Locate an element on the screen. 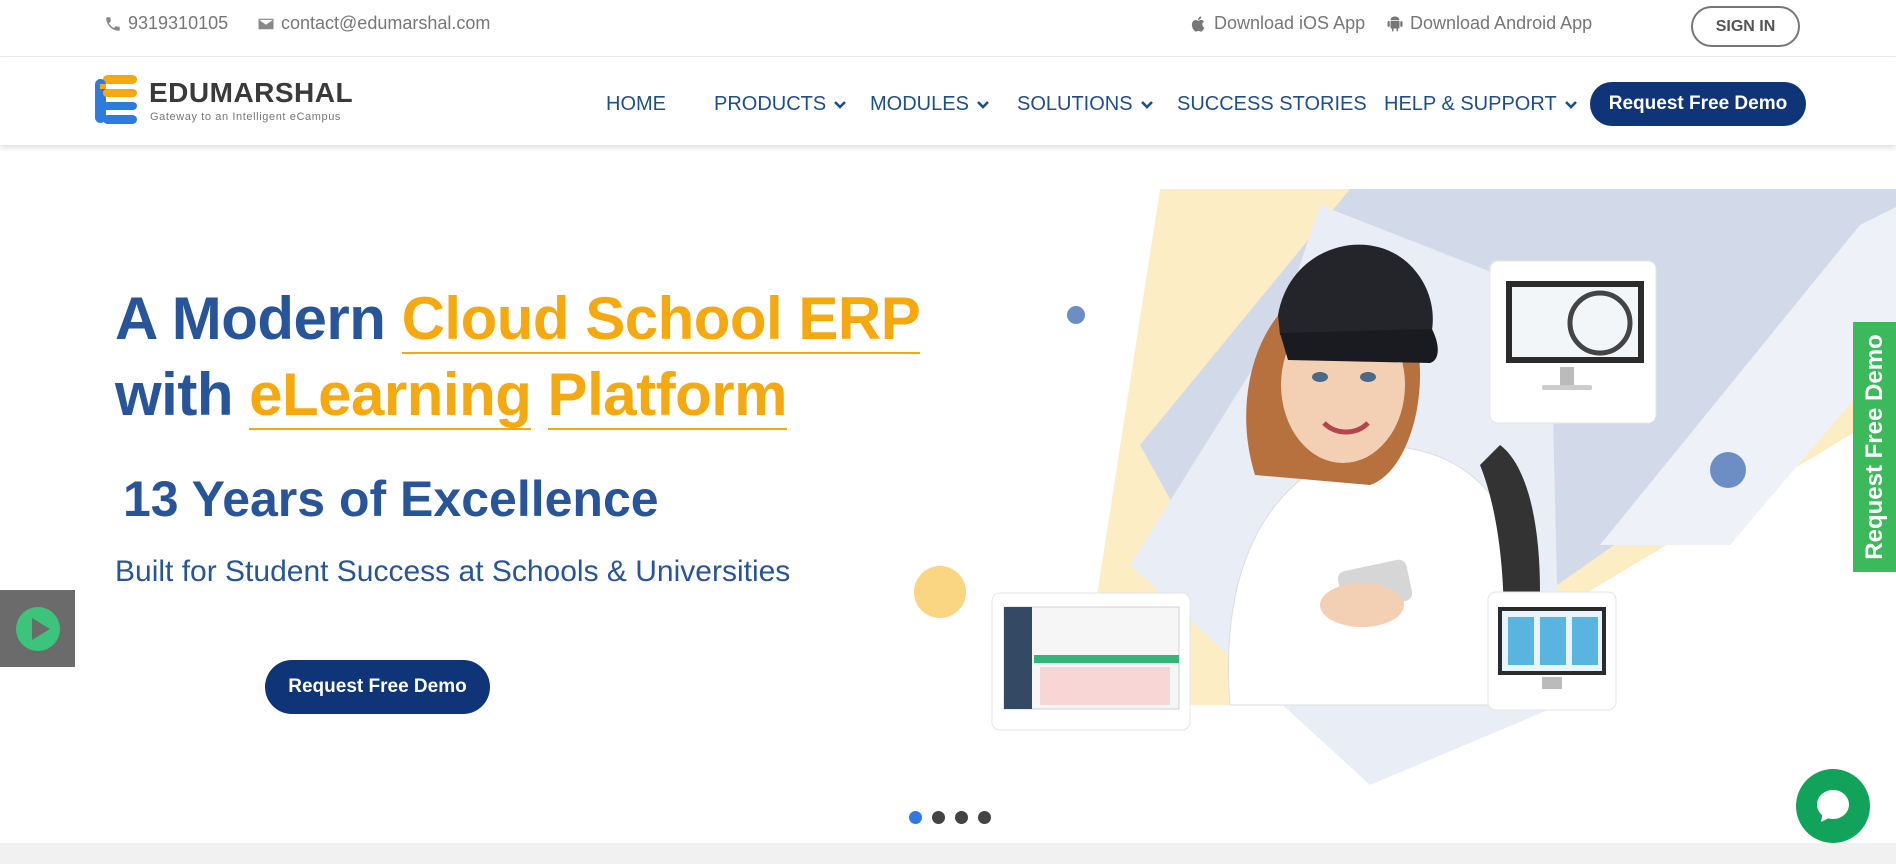  nav-modules: MODULES is located at coordinates (929, 104).